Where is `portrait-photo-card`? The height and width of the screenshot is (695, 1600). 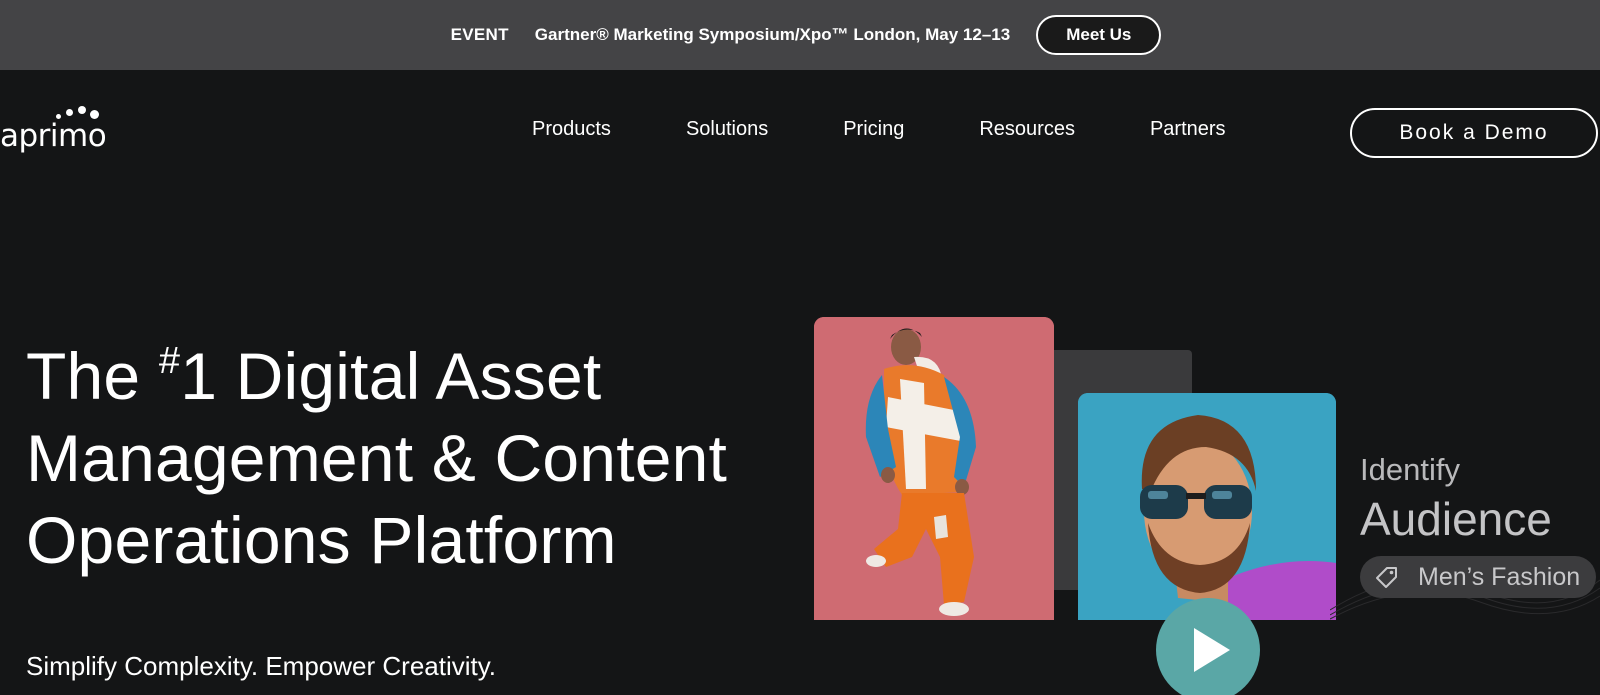
portrait-photo-card is located at coordinates (1207, 506).